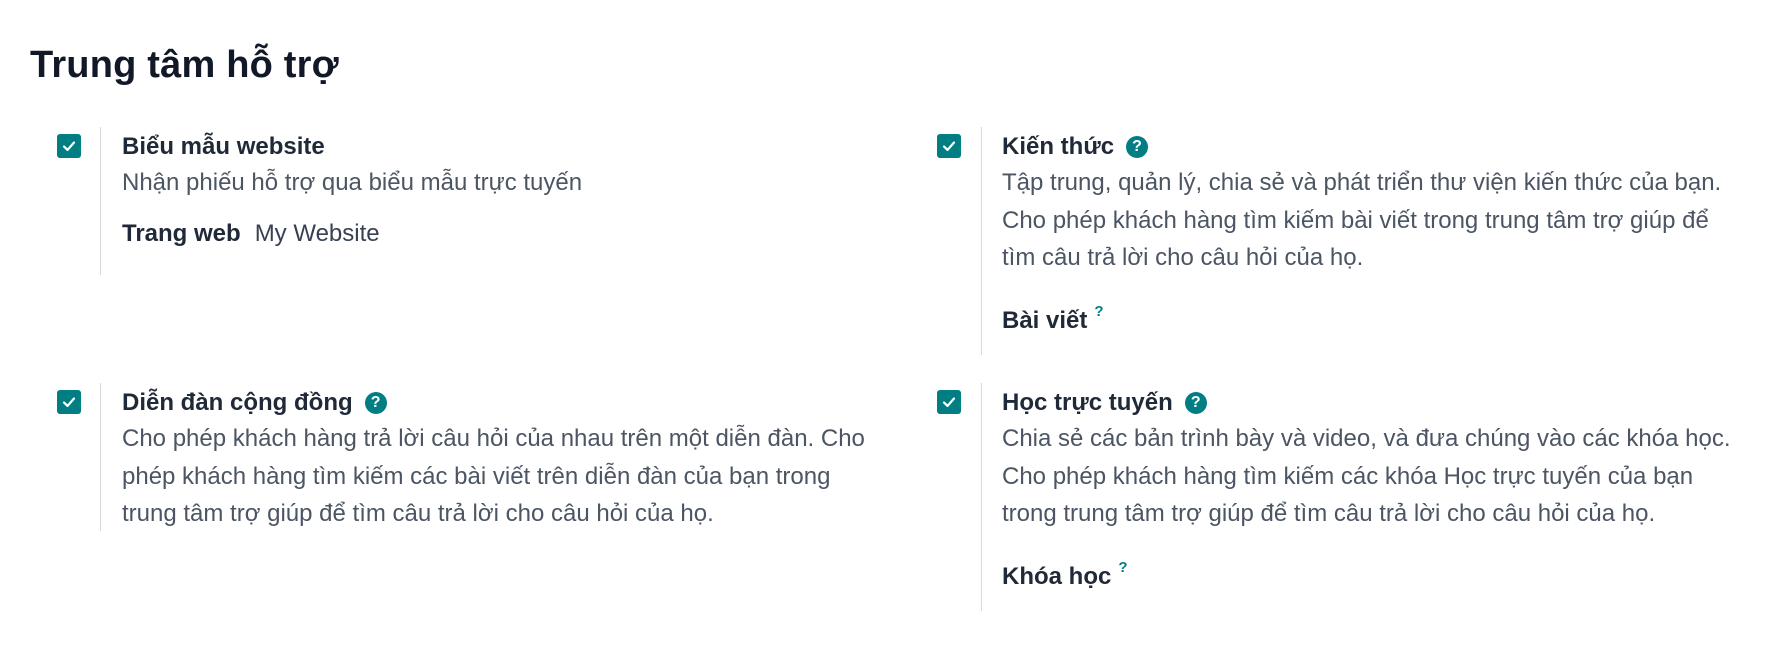  What do you see at coordinates (1045, 320) in the screenshot?
I see `articles-field-label: Bài viết` at bounding box center [1045, 320].